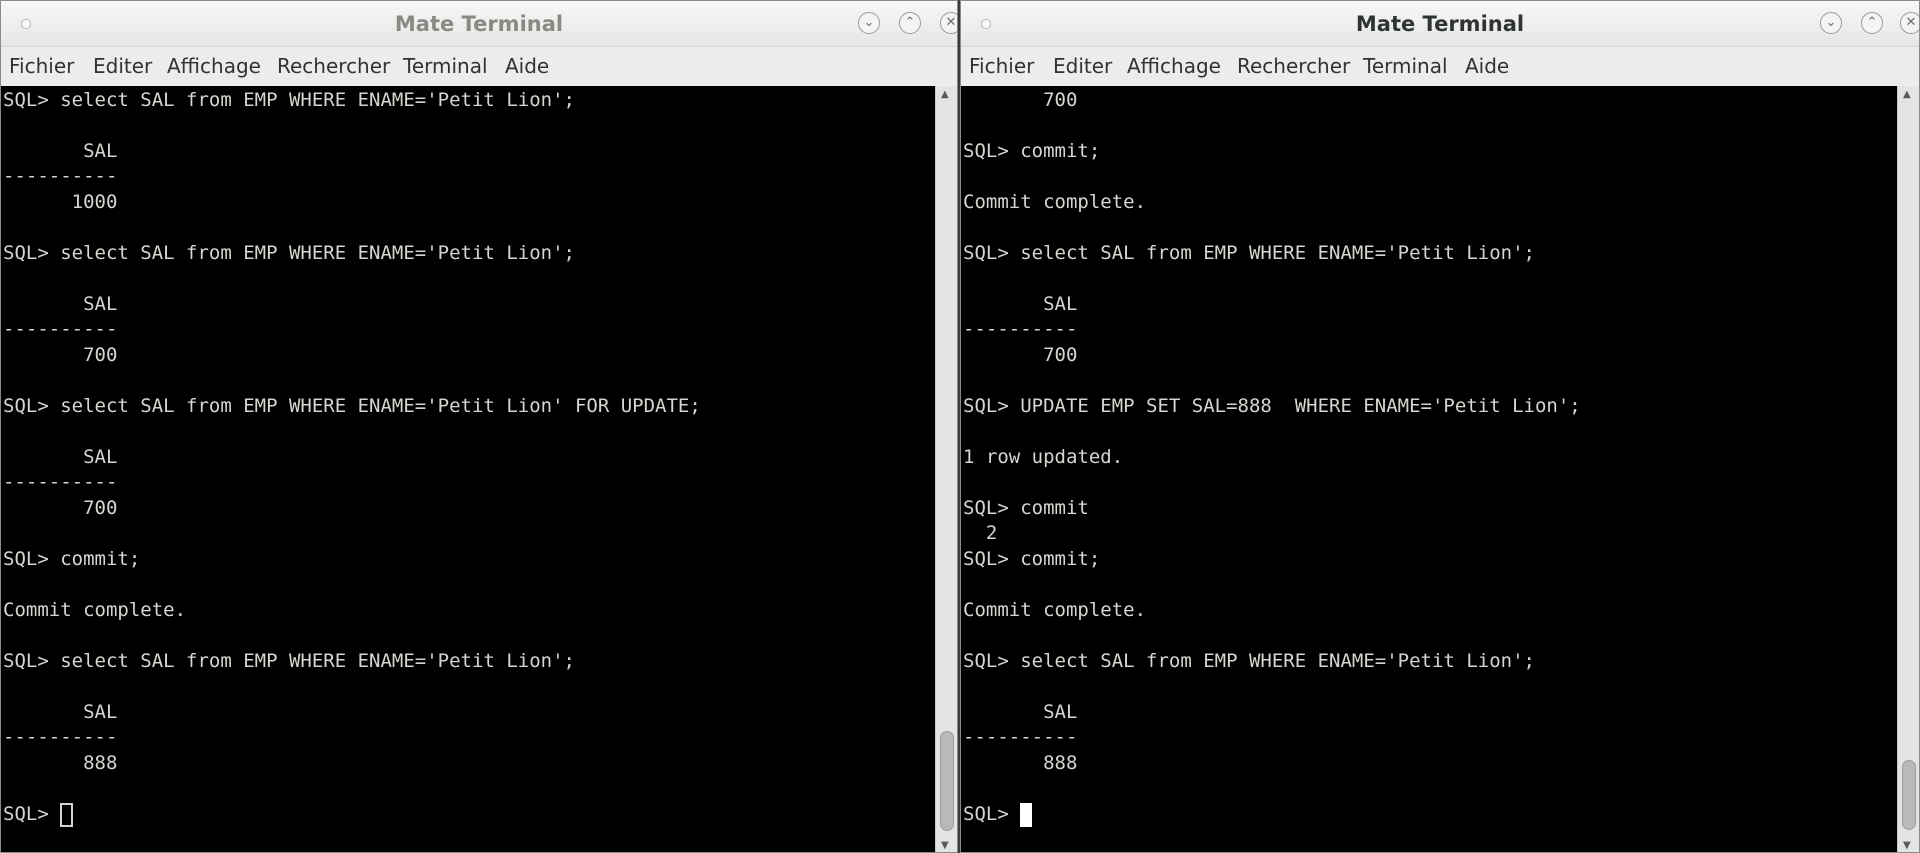 This screenshot has height=853, width=1920. I want to click on terminal-line: 1 row updated., so click(1043, 457).